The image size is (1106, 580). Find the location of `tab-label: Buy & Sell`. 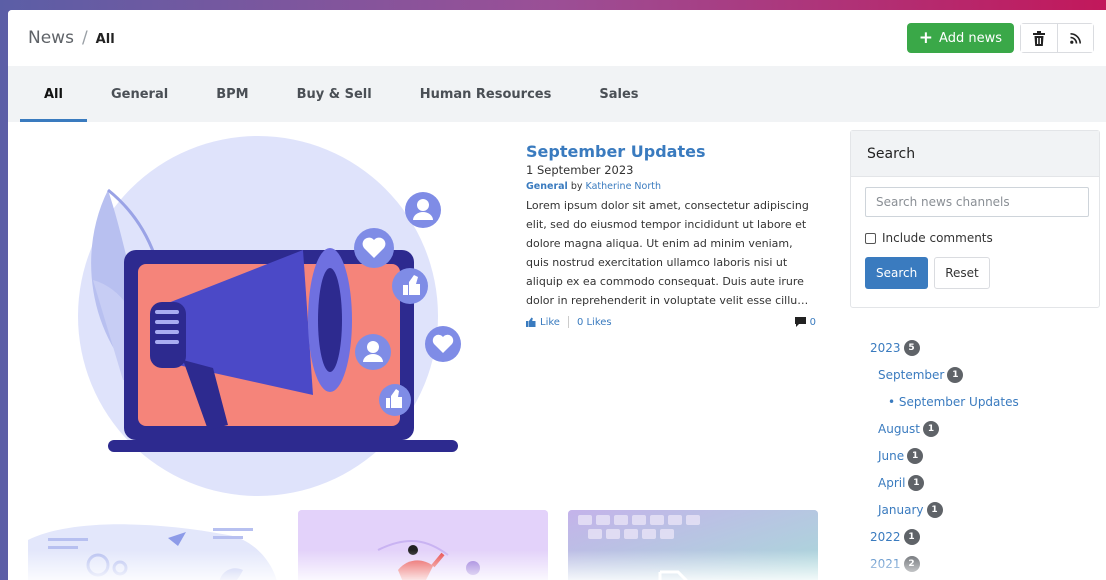

tab-label: Buy & Sell is located at coordinates (334, 94).